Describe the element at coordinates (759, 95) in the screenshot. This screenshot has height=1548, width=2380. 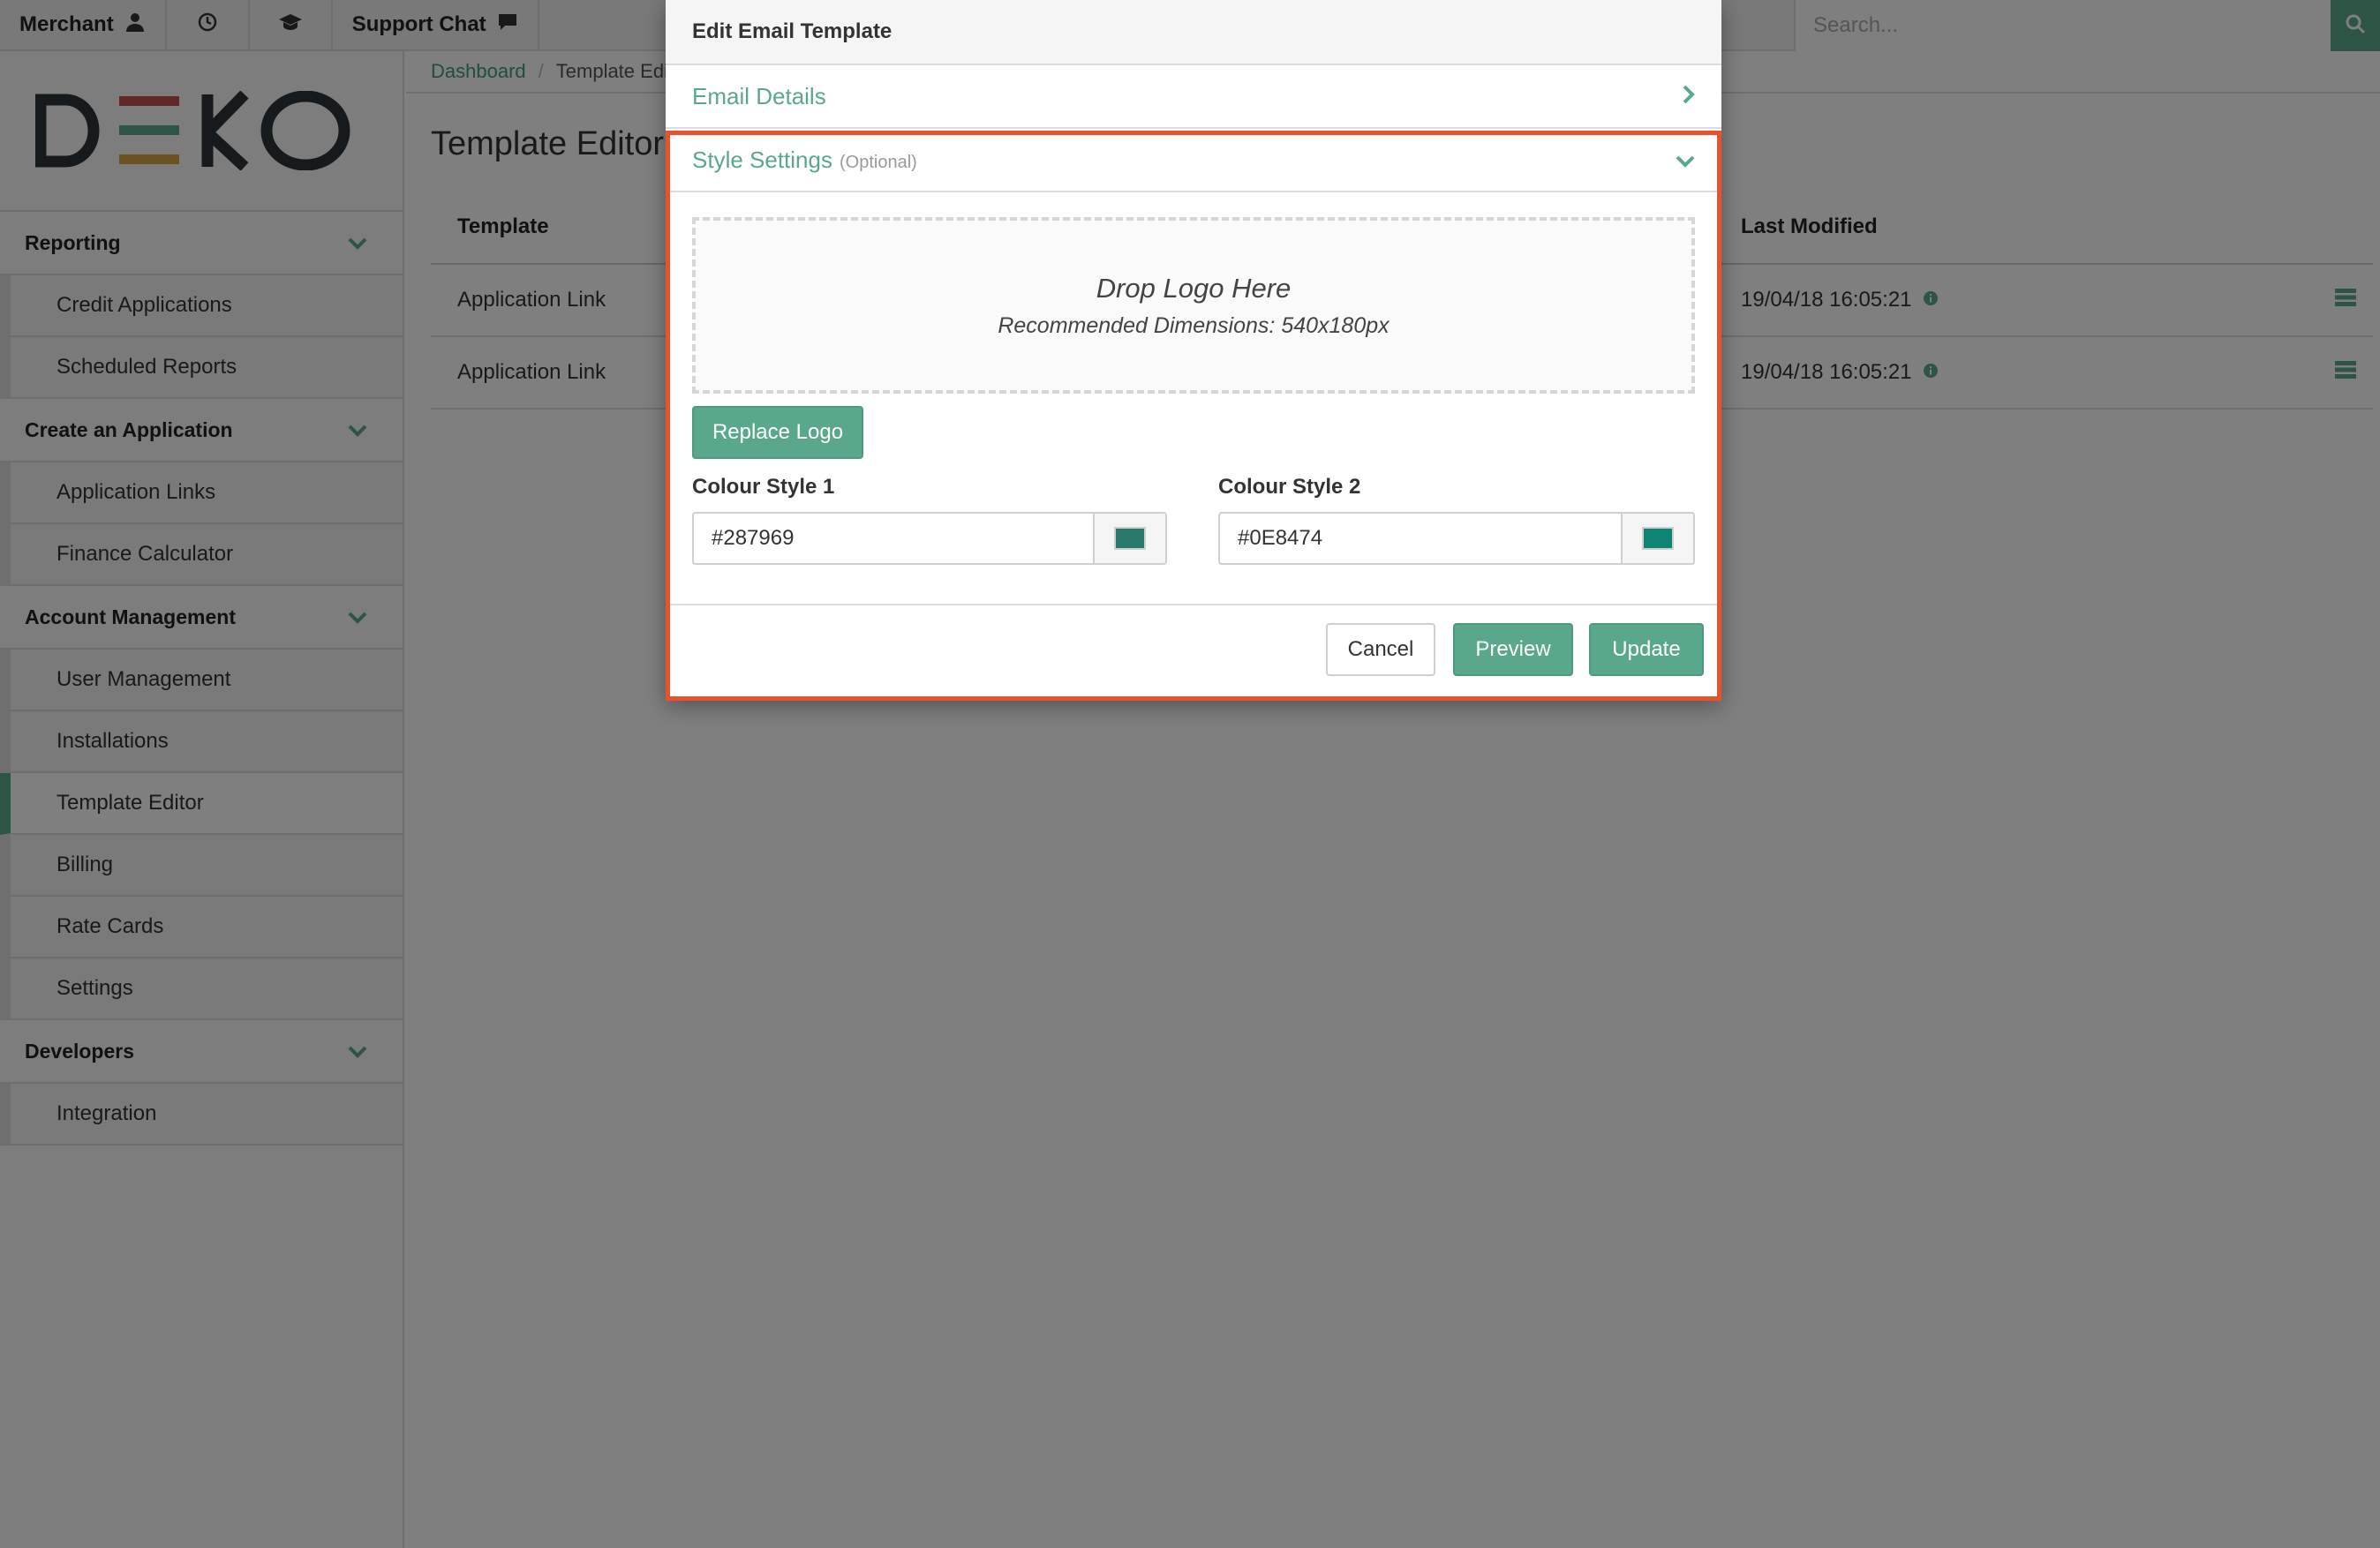
I see `email-details-label: Email Details` at that location.